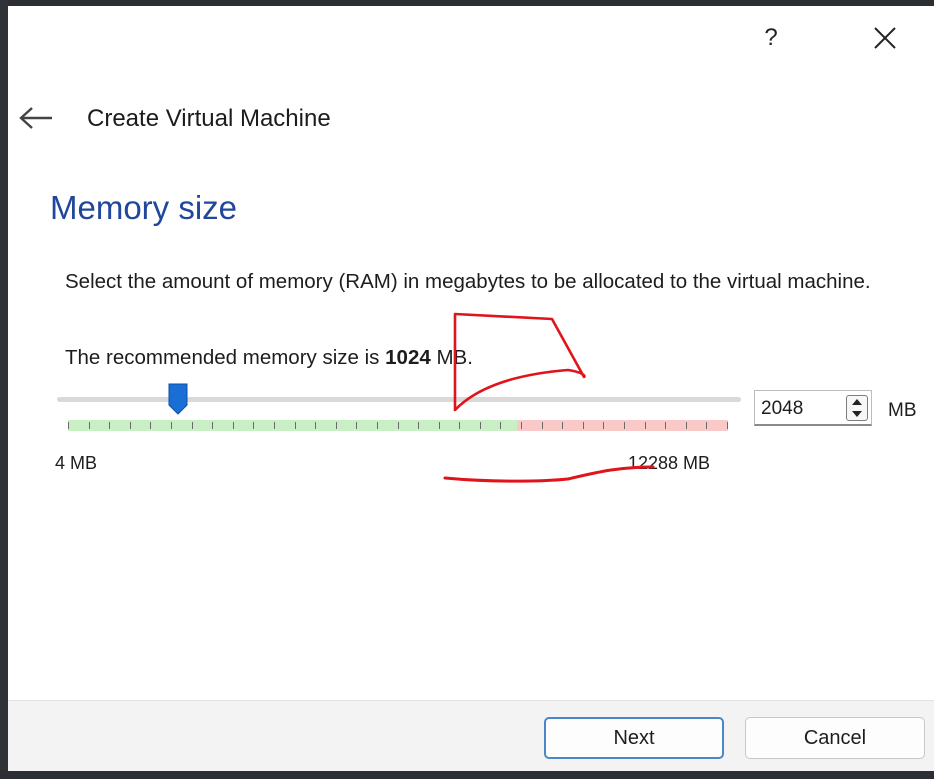 The image size is (934, 779). What do you see at coordinates (902, 410) in the screenshot?
I see `memory-unit-label: MB` at bounding box center [902, 410].